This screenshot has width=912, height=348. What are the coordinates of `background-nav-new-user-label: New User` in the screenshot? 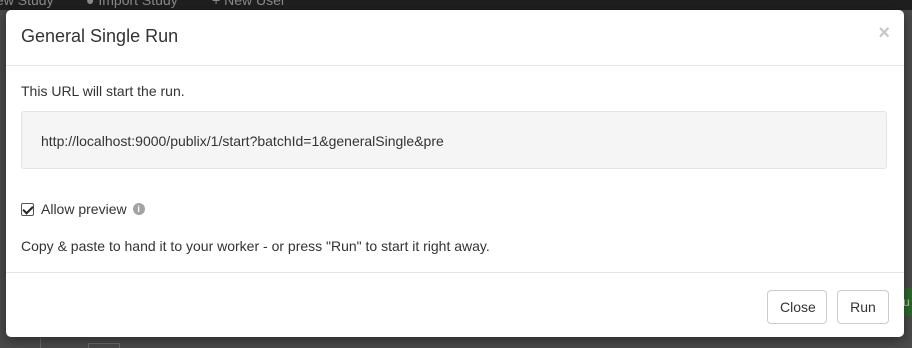 It's located at (255, 4).